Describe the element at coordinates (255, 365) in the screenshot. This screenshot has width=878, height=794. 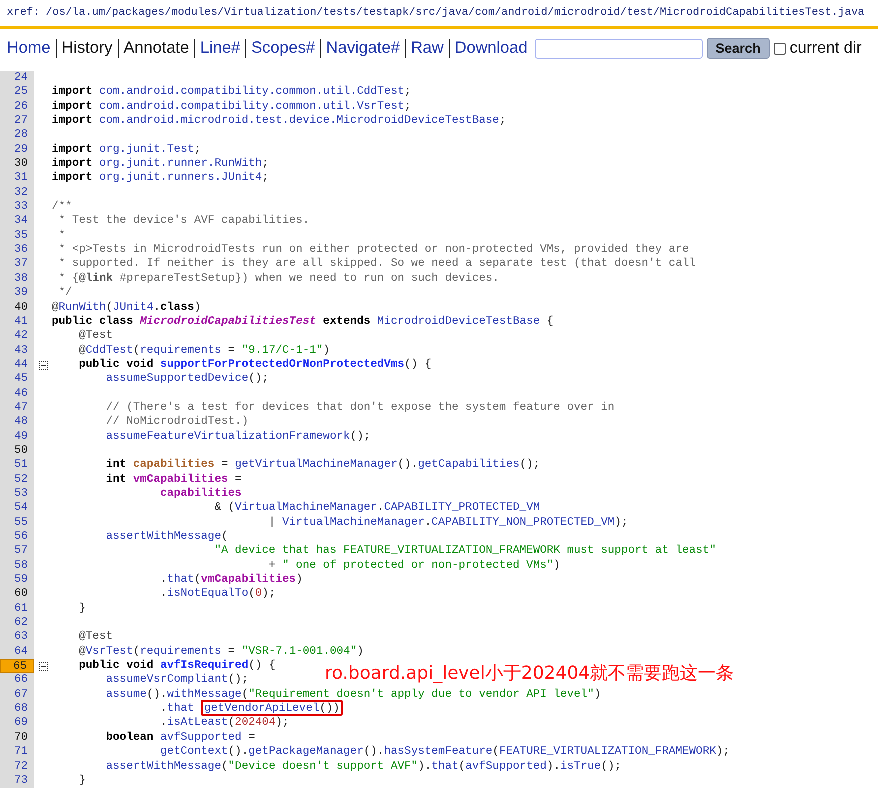
I see `code-line: public void supportForProtectedOrNonProtectedVms() {` at that location.